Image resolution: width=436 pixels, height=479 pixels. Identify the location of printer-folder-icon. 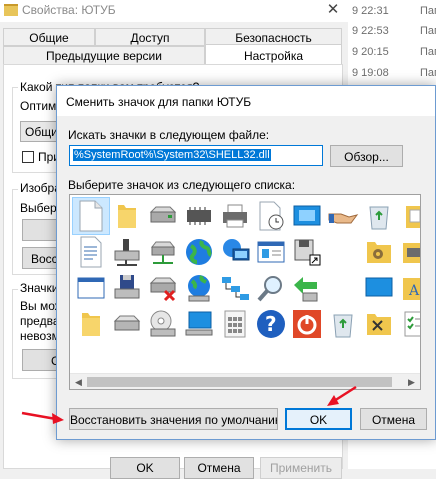
(408, 252).